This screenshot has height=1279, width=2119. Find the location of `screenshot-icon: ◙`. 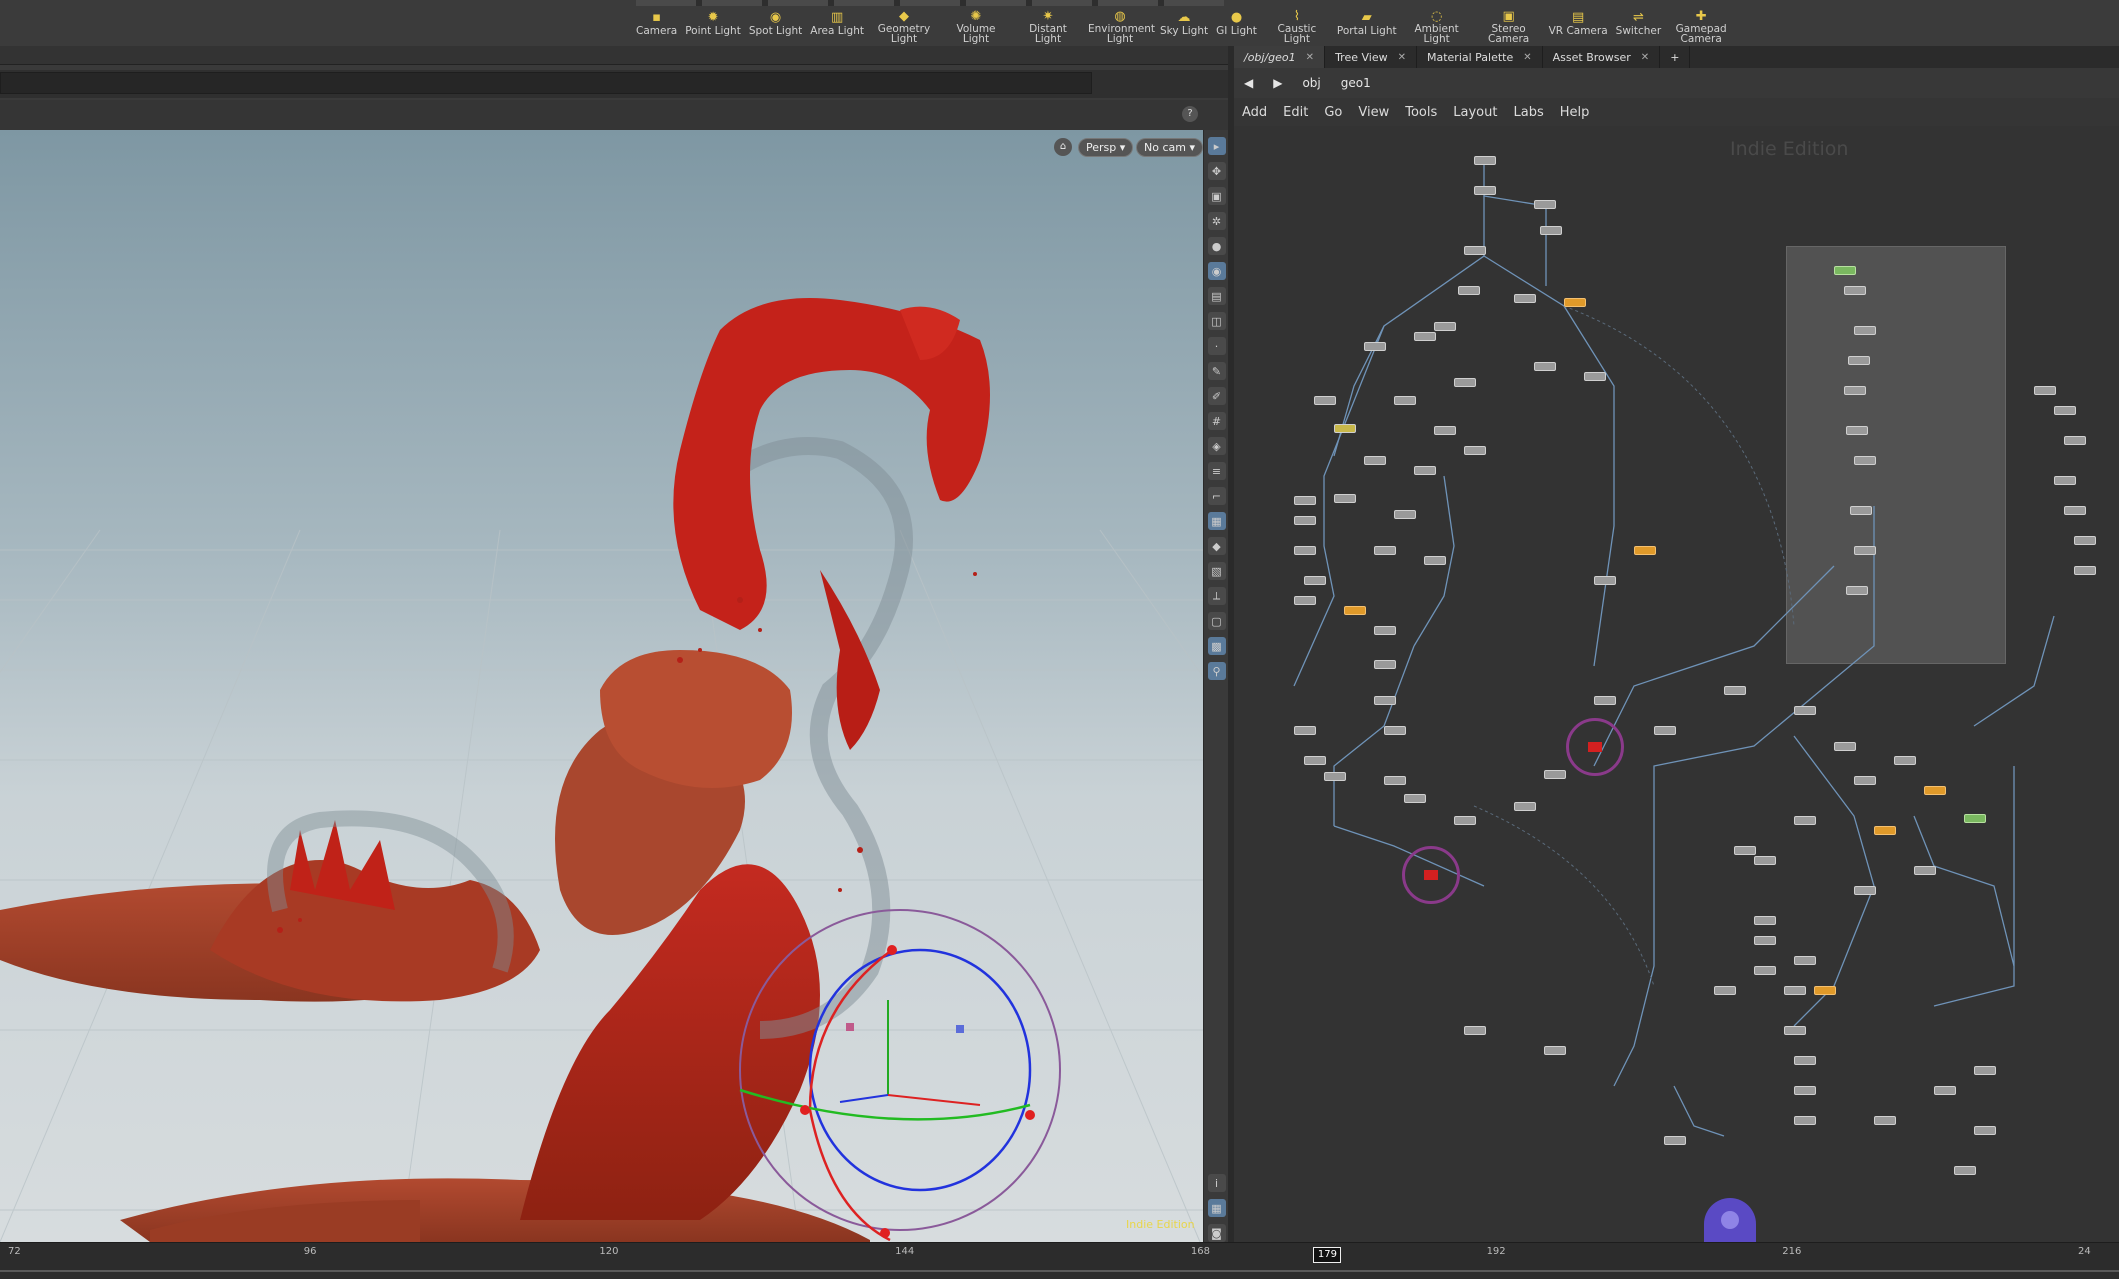

screenshot-icon: ◙ is located at coordinates (1216, 1233).